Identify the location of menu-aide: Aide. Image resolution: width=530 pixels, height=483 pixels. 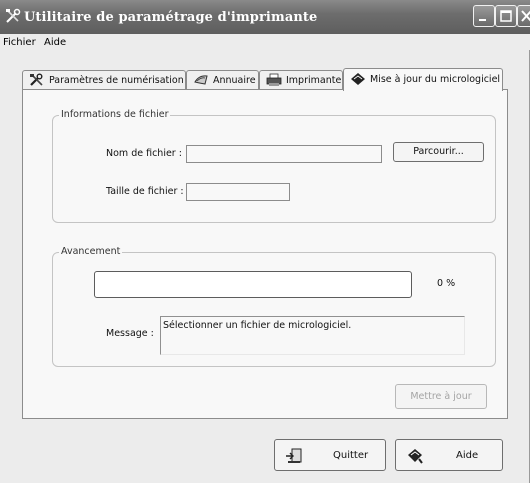
(55, 42).